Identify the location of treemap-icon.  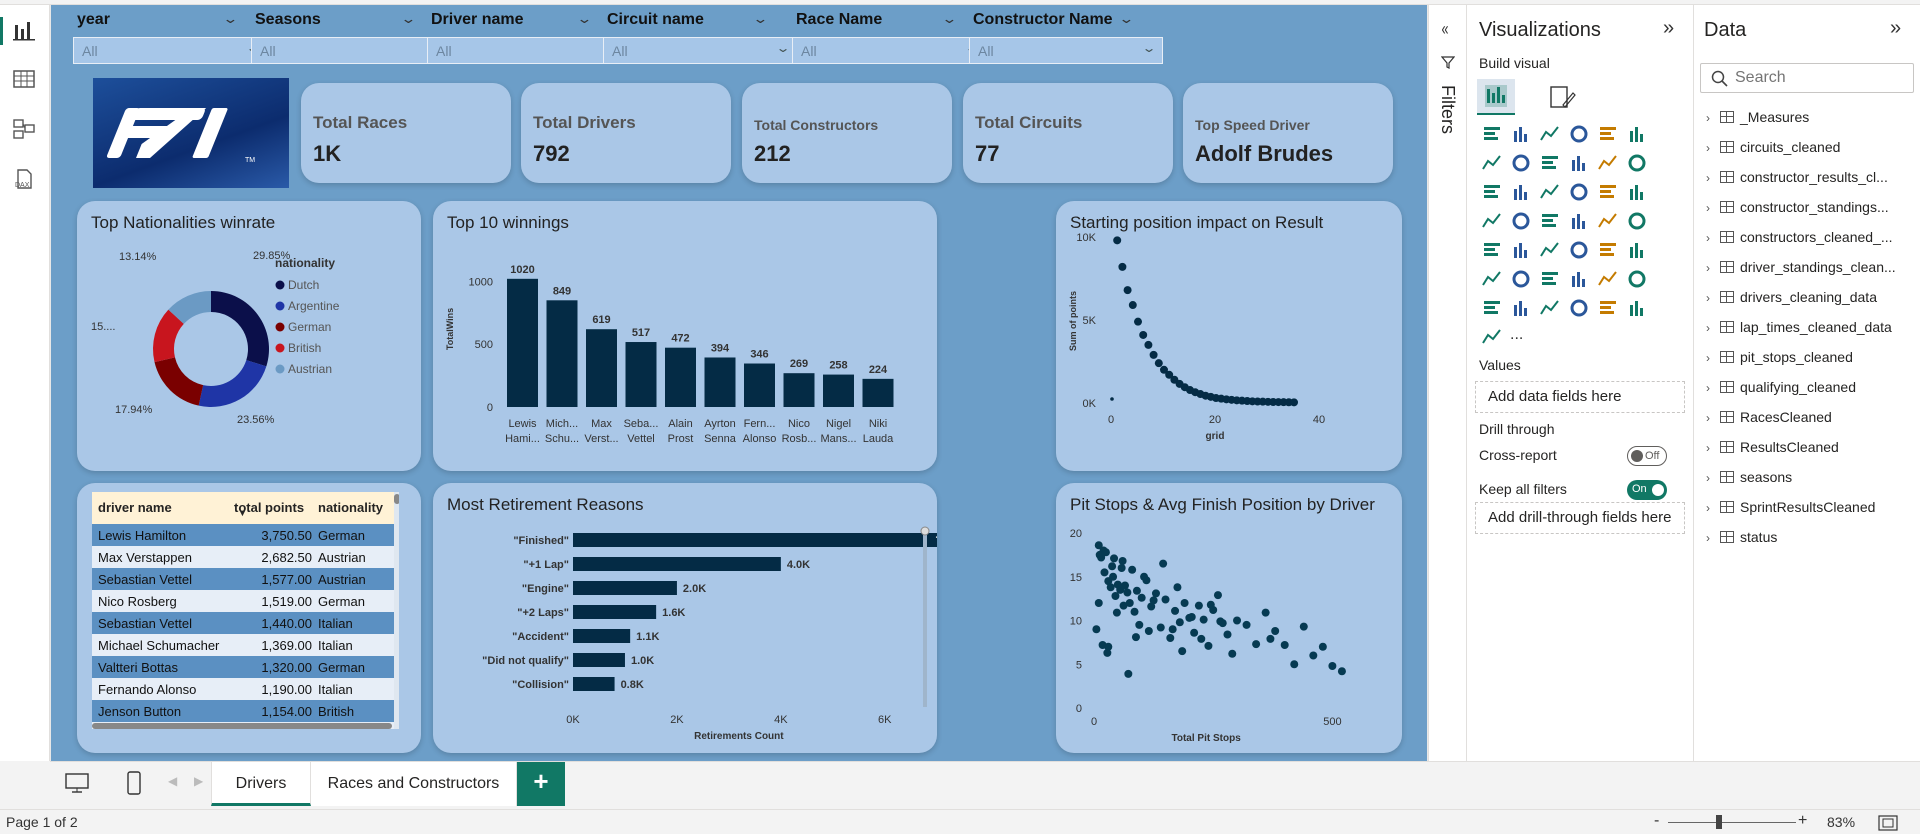
(1492, 221).